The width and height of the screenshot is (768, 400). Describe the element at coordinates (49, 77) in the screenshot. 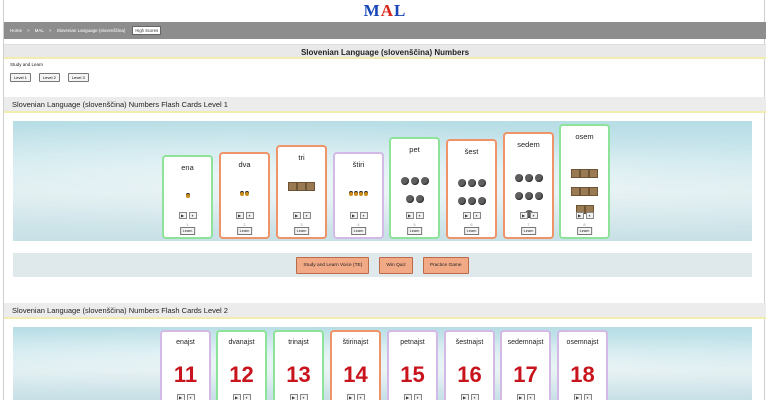

I see `level-2-button: Level 2` at that location.